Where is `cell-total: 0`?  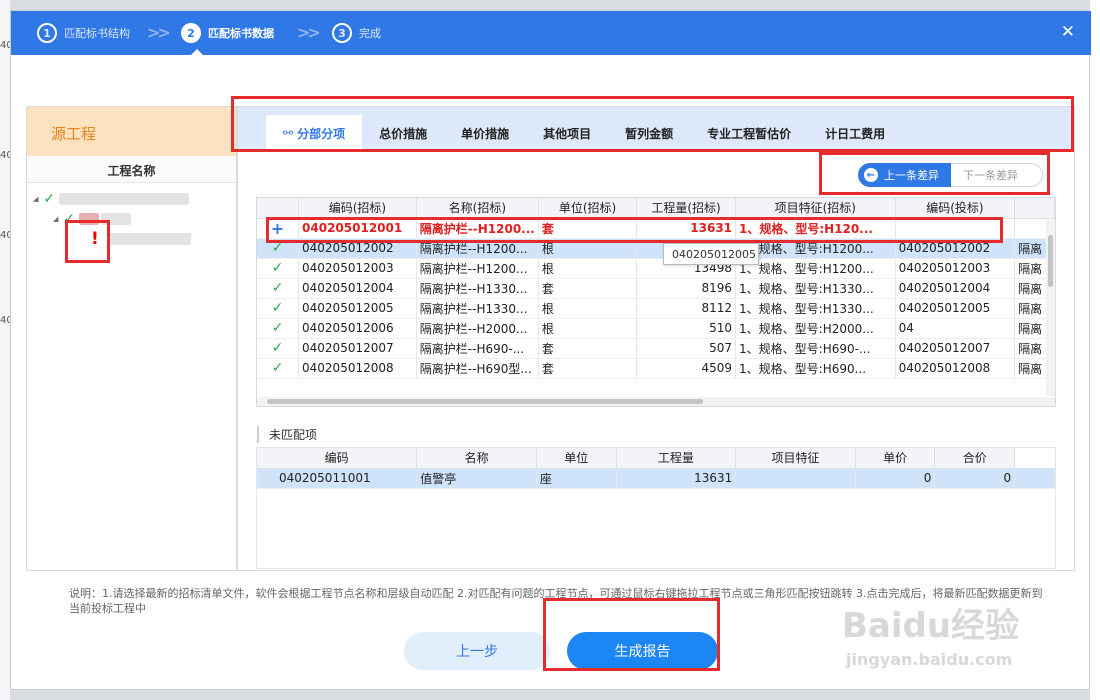 cell-total: 0 is located at coordinates (975, 478).